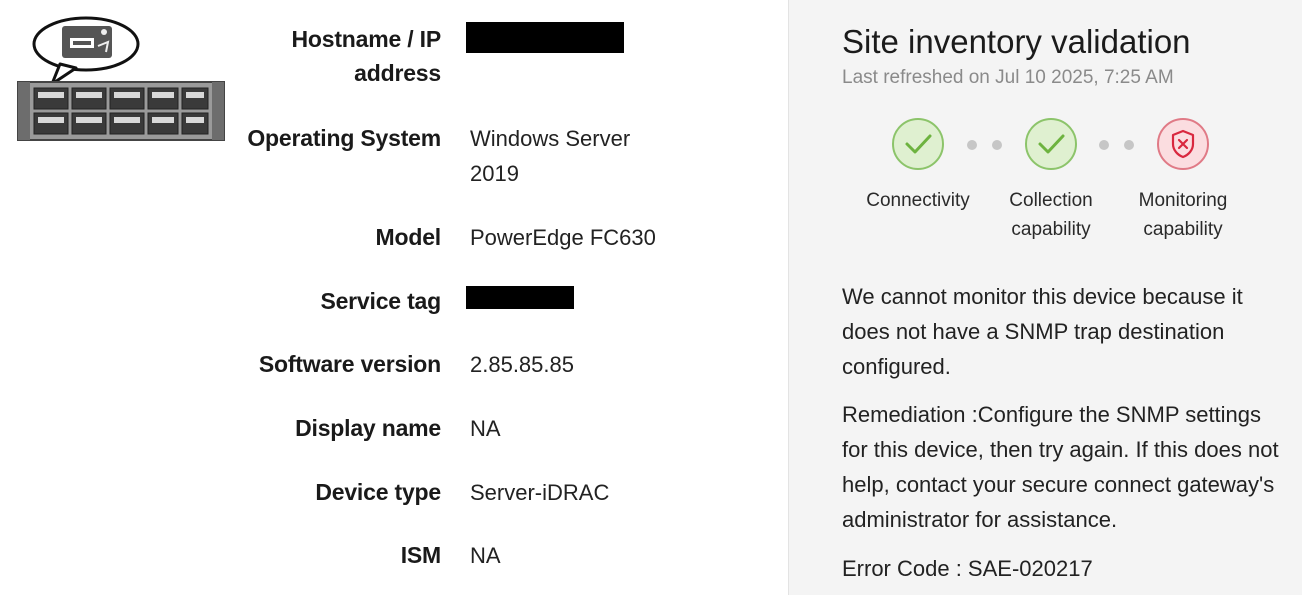  Describe the element at coordinates (349, 364) in the screenshot. I see `field-label: Software version` at that location.